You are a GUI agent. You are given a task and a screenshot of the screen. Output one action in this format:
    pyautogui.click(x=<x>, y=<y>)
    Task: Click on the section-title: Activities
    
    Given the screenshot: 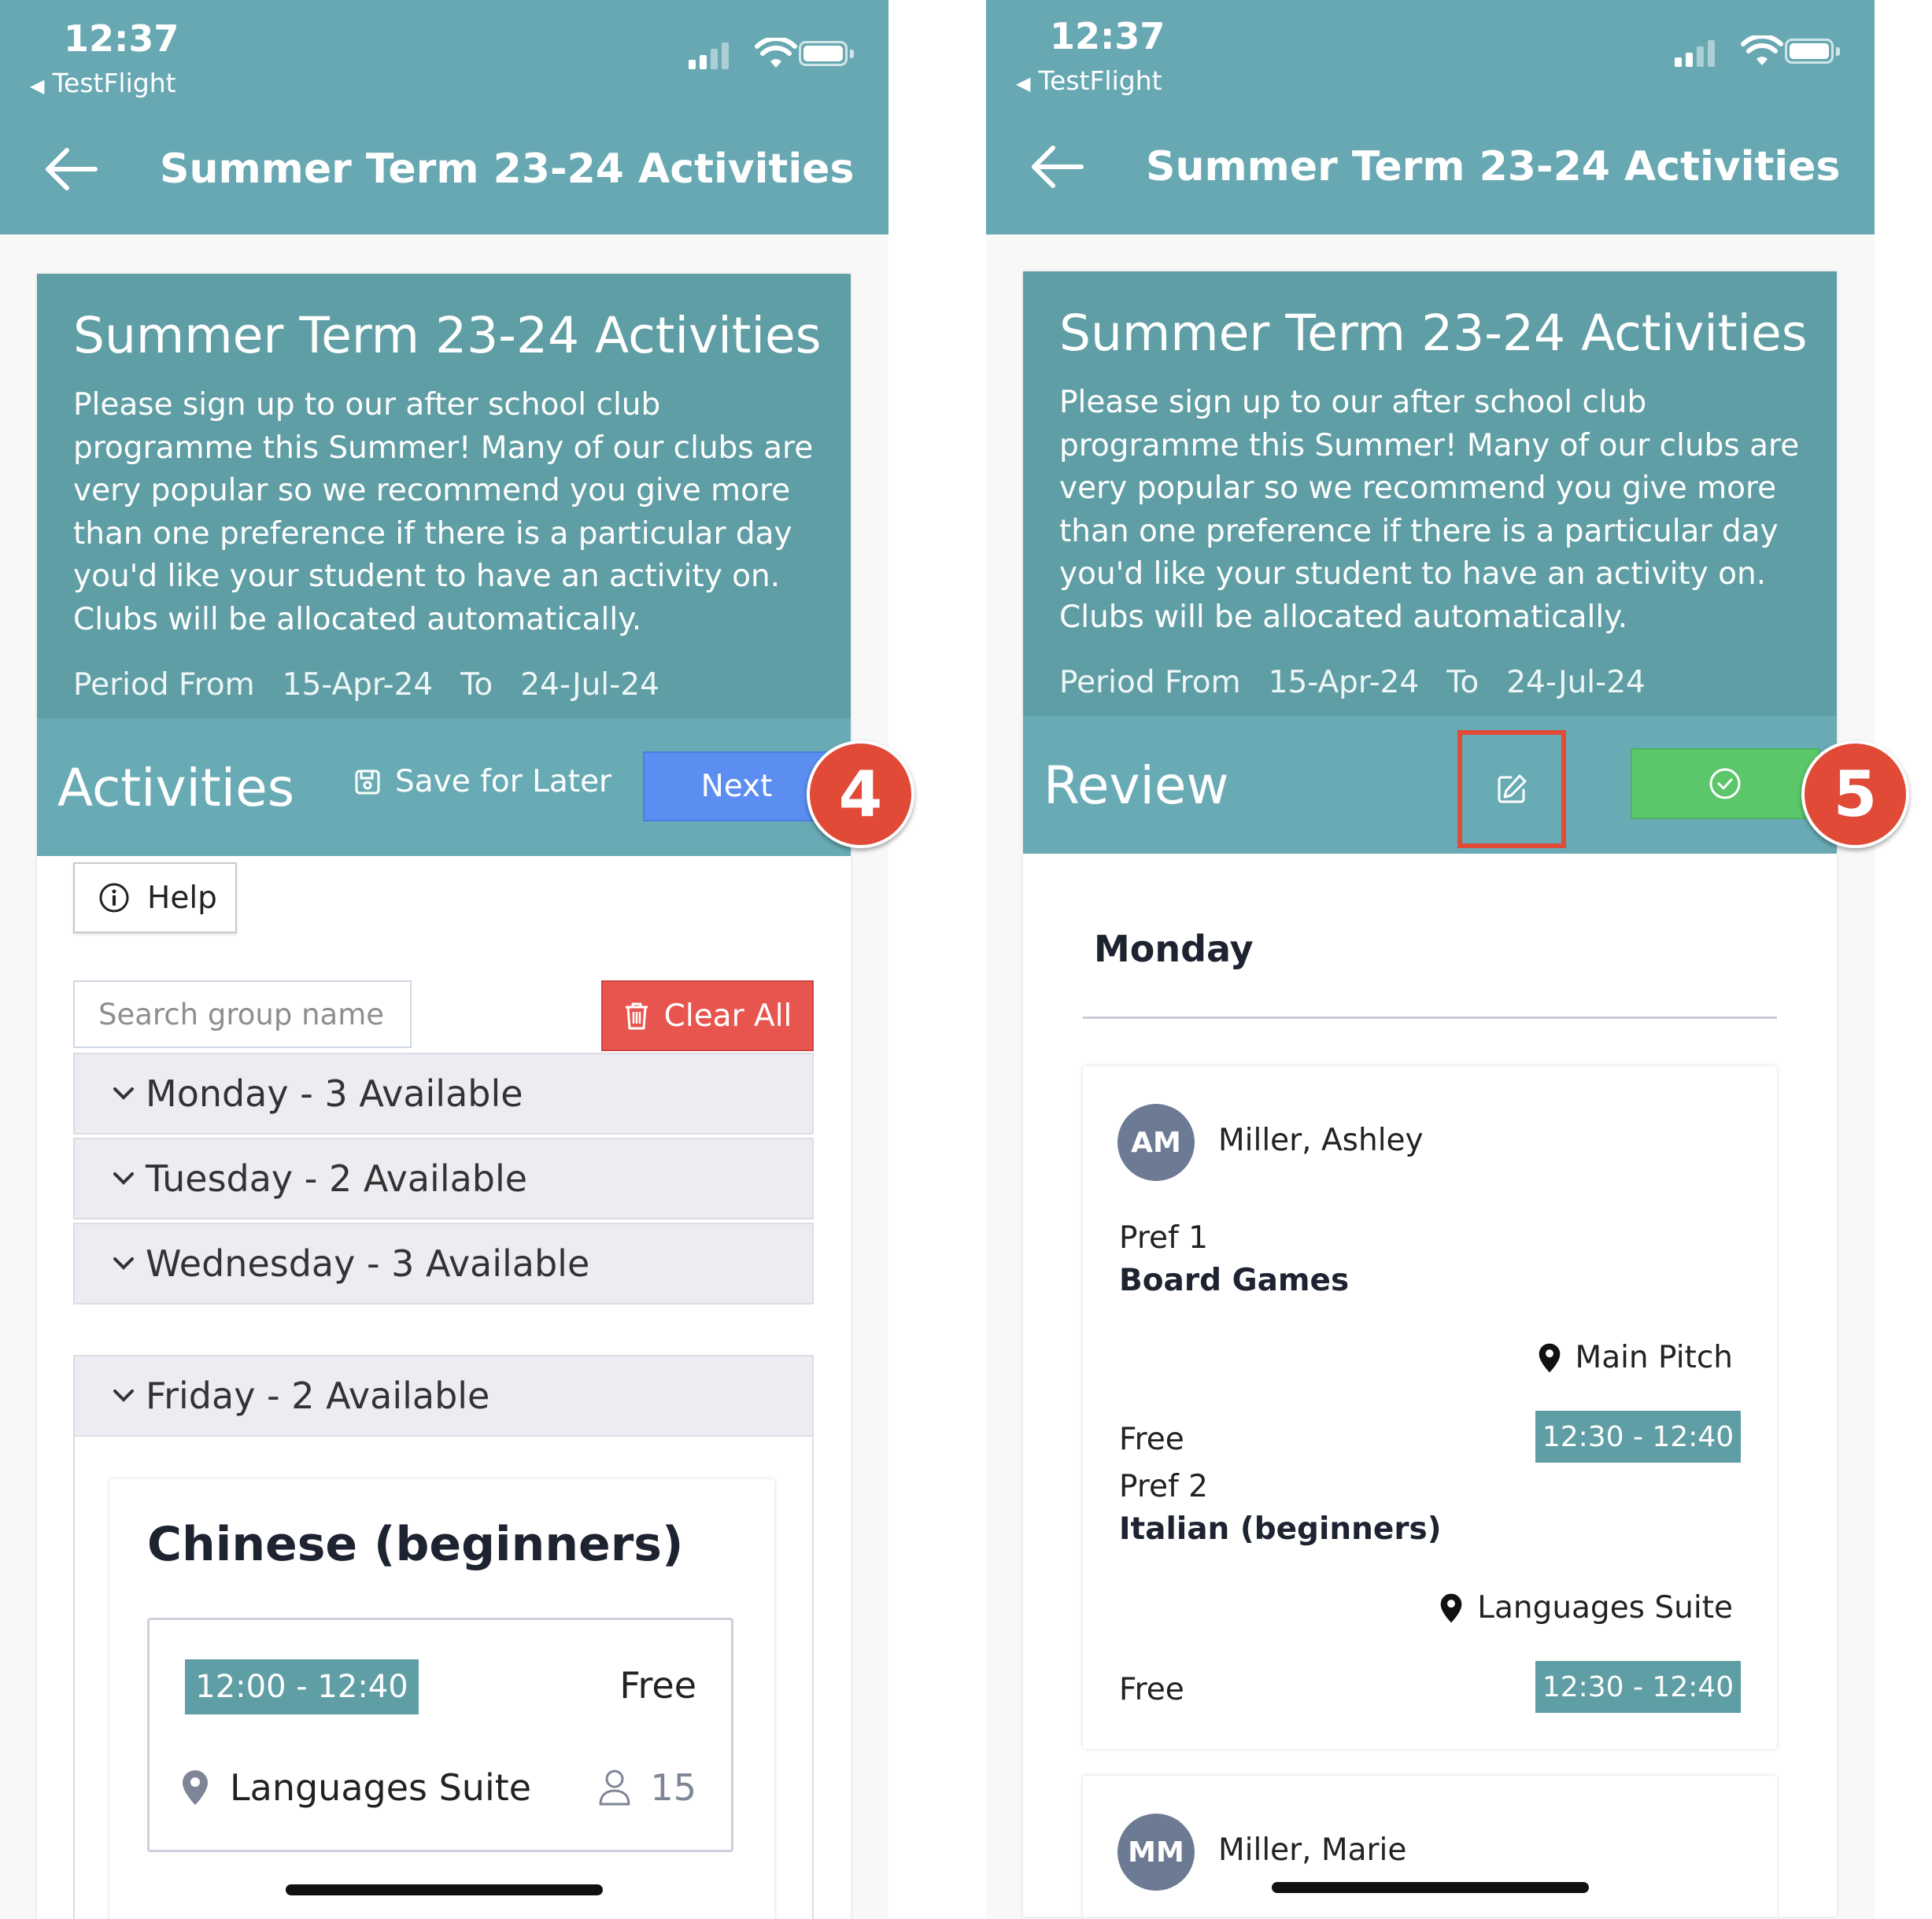 What is the action you would take?
    pyautogui.click(x=176, y=788)
    